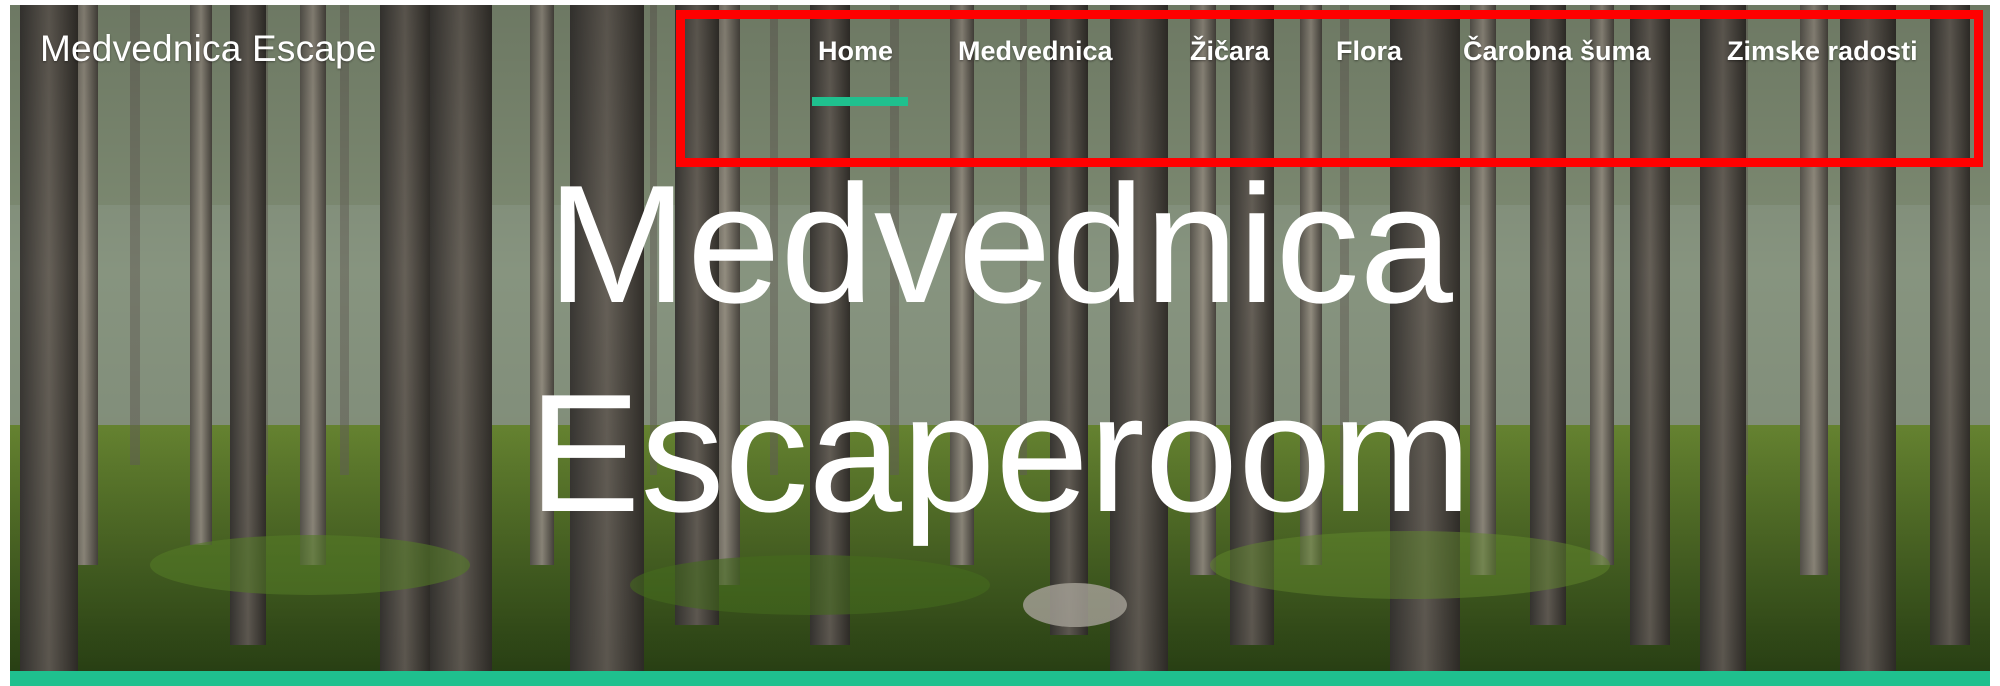 Image resolution: width=2000 pixels, height=686 pixels. What do you see at coordinates (1230, 51) in the screenshot?
I see `nav-item-zicara: Žičara` at bounding box center [1230, 51].